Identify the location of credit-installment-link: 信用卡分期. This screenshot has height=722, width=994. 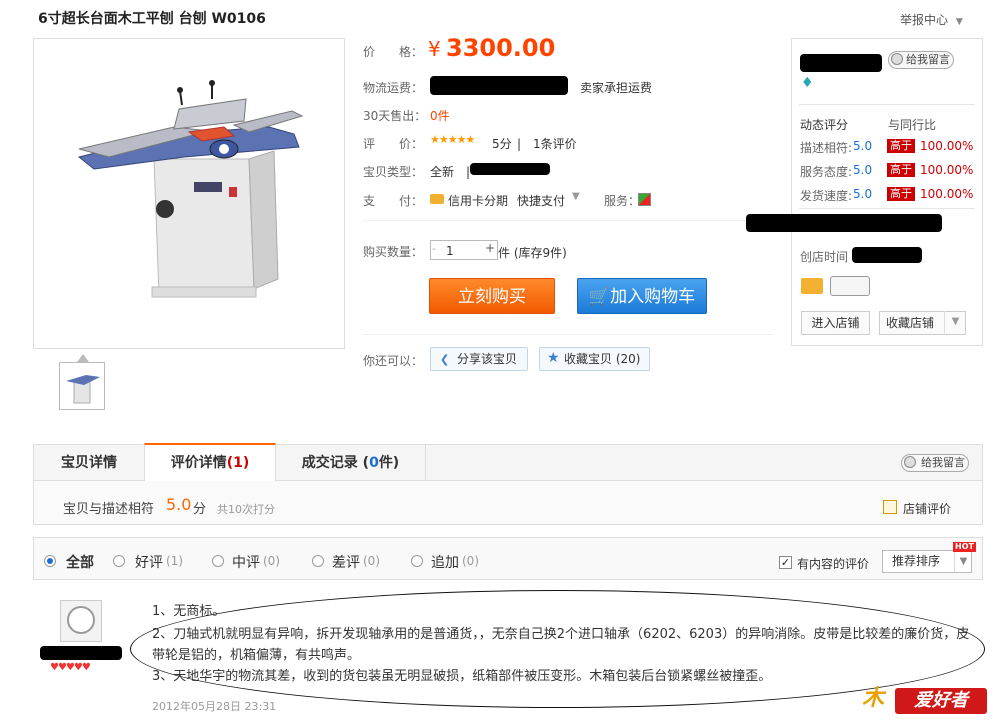
(478, 200).